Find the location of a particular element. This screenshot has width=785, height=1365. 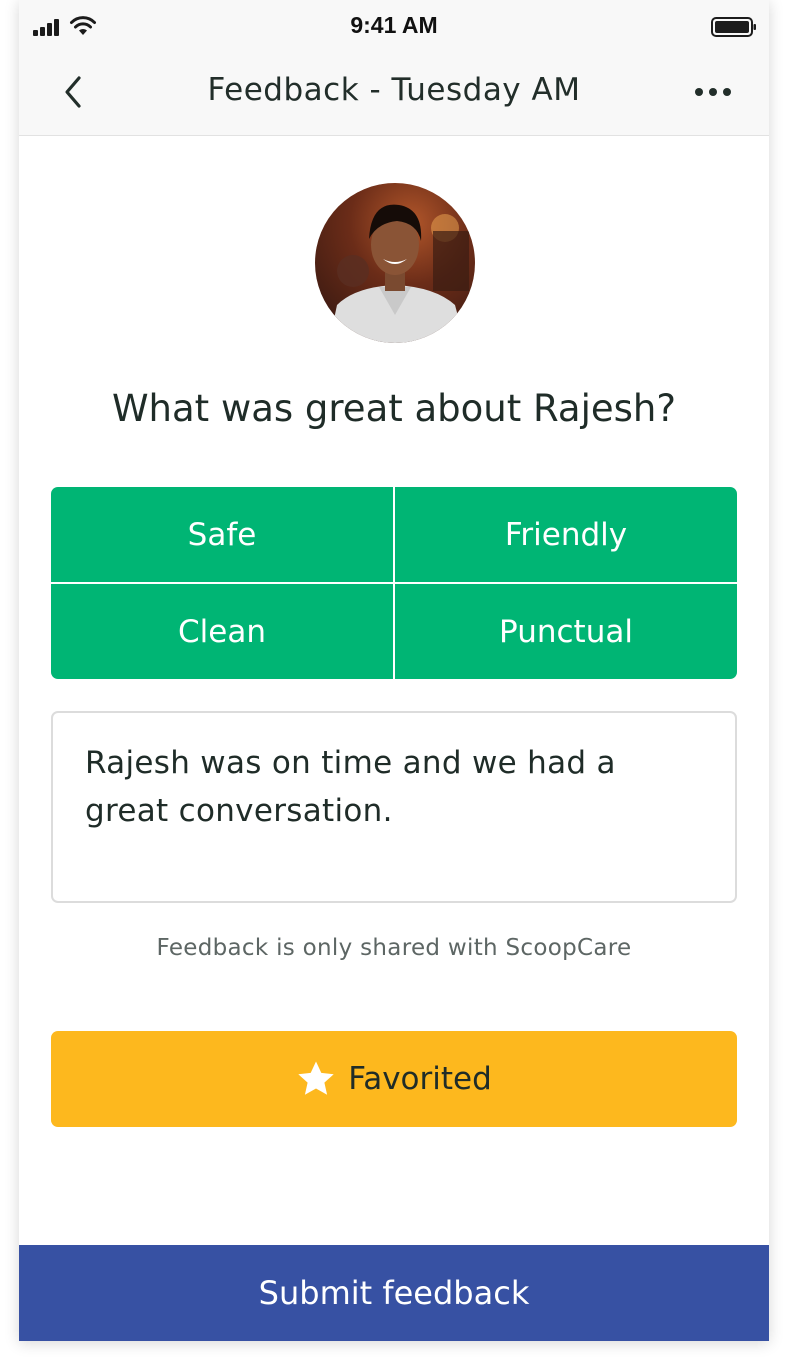

tag-grid: Safe Friendly Clean Punctual is located at coordinates (394, 583).